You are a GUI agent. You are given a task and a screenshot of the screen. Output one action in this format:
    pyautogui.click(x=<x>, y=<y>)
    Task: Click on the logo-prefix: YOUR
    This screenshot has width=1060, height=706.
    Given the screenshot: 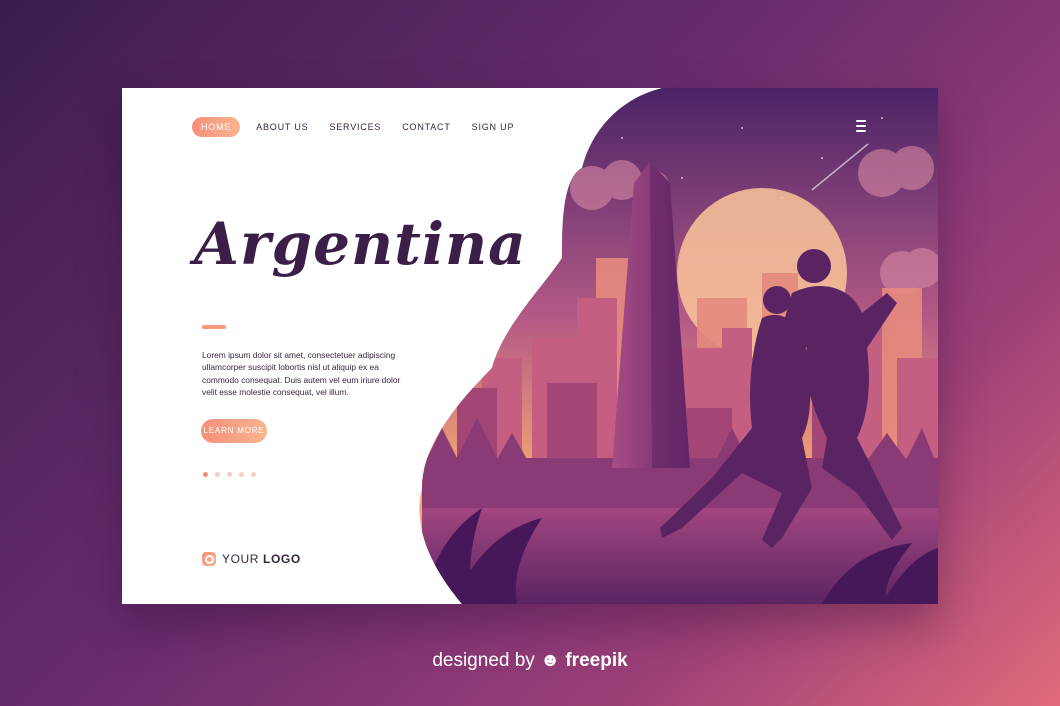 What is the action you would take?
    pyautogui.click(x=241, y=559)
    